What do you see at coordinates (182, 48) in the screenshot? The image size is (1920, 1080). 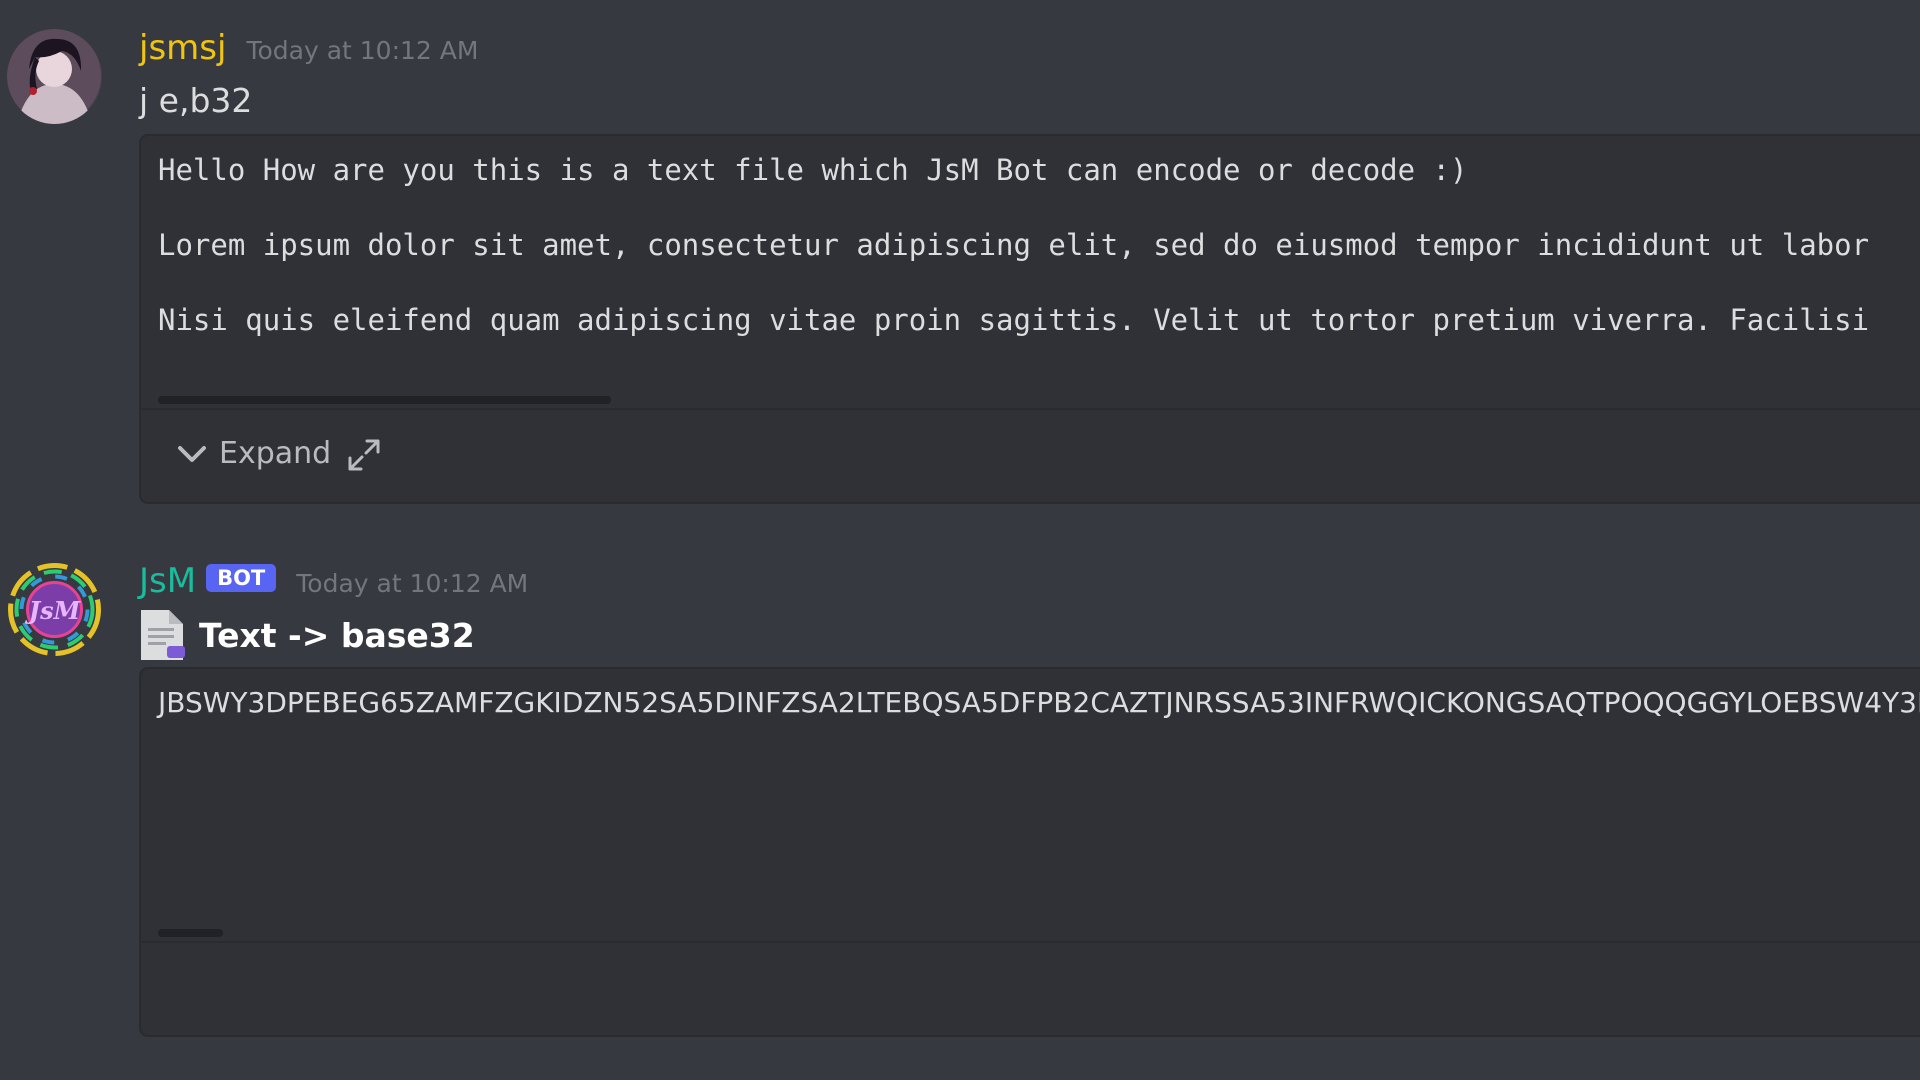 I see `username: jsmsj` at bounding box center [182, 48].